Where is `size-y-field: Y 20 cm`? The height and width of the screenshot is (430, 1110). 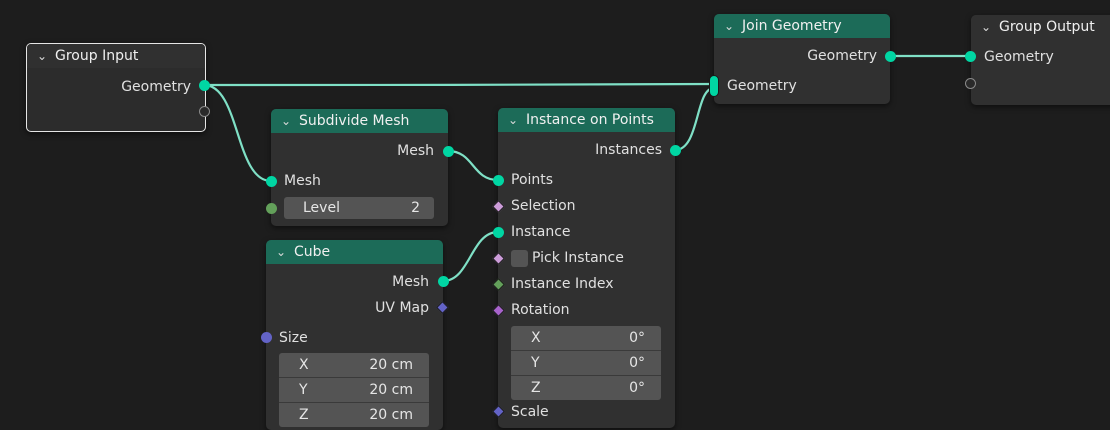
size-y-field: Y 20 cm is located at coordinates (354, 390).